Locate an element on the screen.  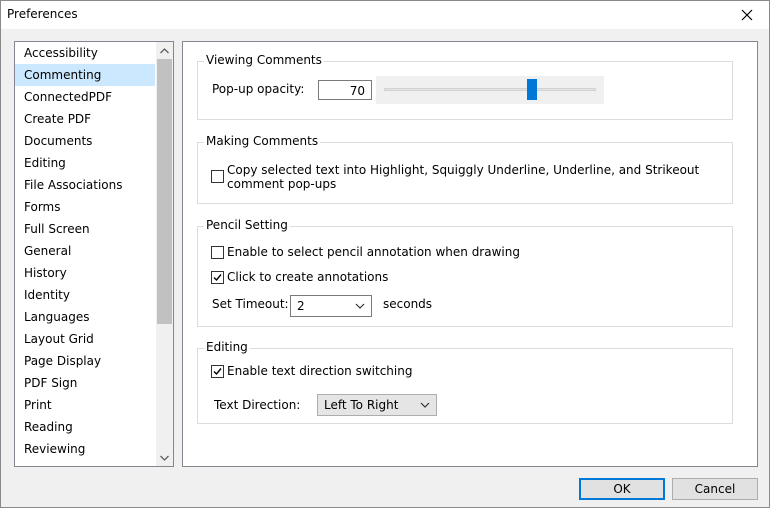
text-direction-value: Left To Right is located at coordinates (361, 405).